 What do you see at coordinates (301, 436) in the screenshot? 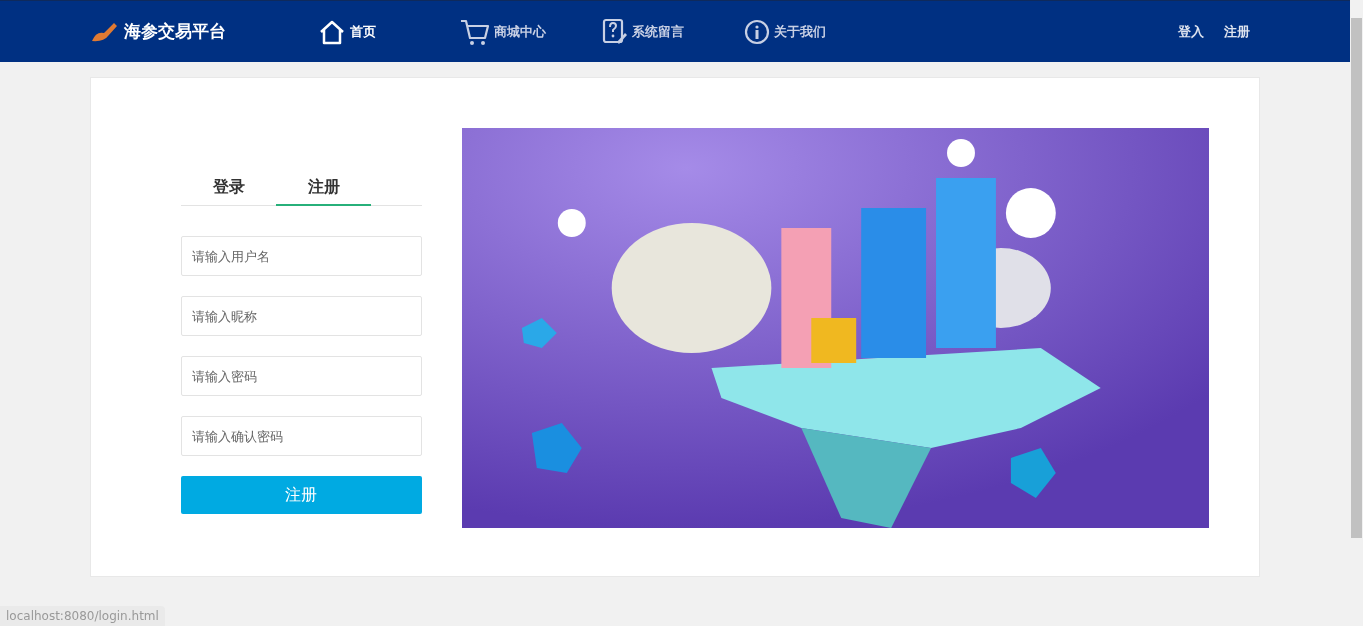
I see `input-field: 请输入确认密码` at bounding box center [301, 436].